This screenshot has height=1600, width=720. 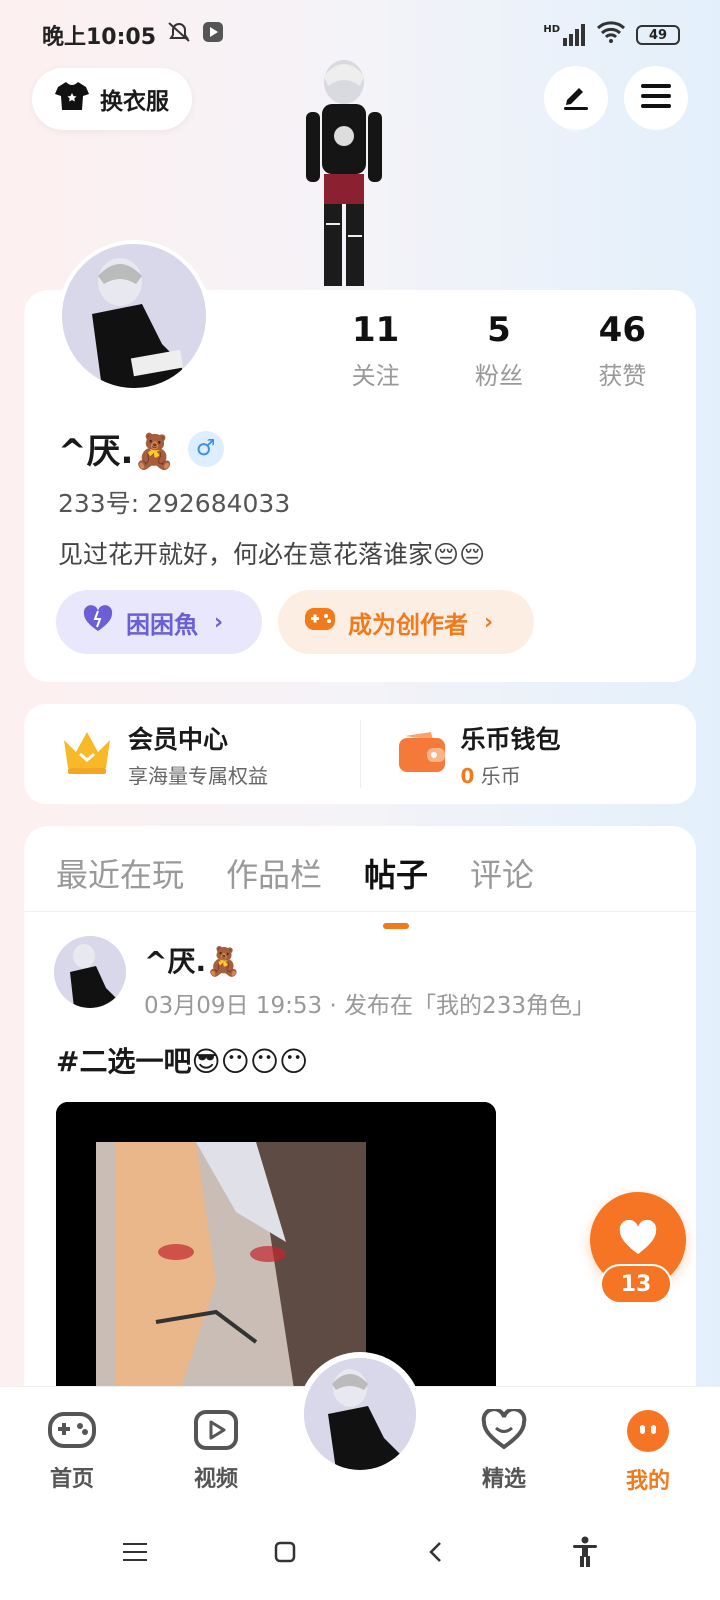 I want to click on app-notification-icon, so click(x=213, y=35).